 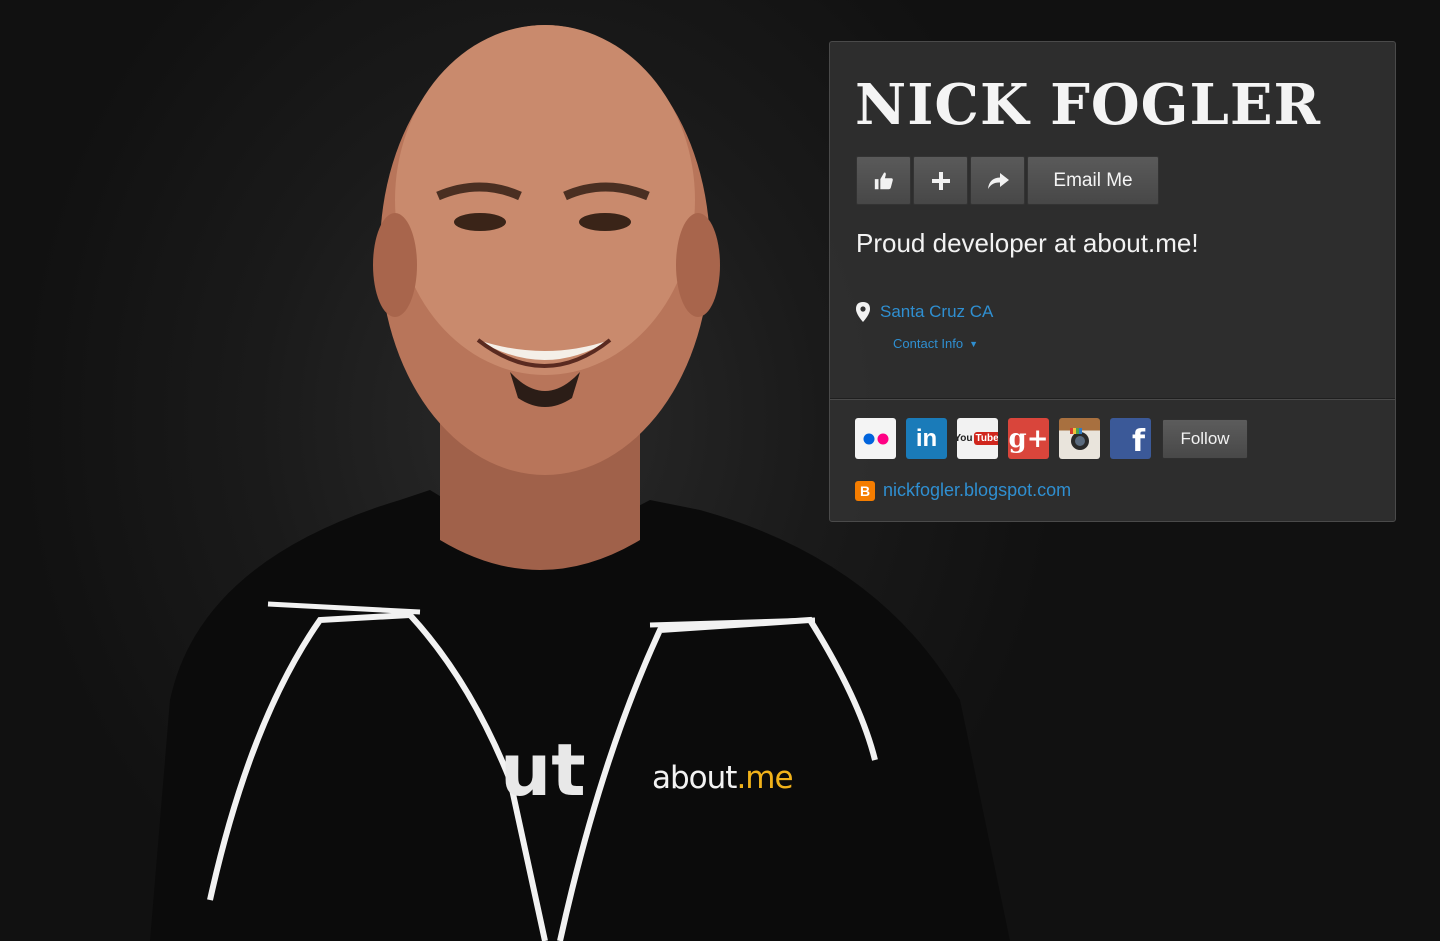 What do you see at coordinates (694, 778) in the screenshot?
I see `shirt-logo-text: about` at bounding box center [694, 778].